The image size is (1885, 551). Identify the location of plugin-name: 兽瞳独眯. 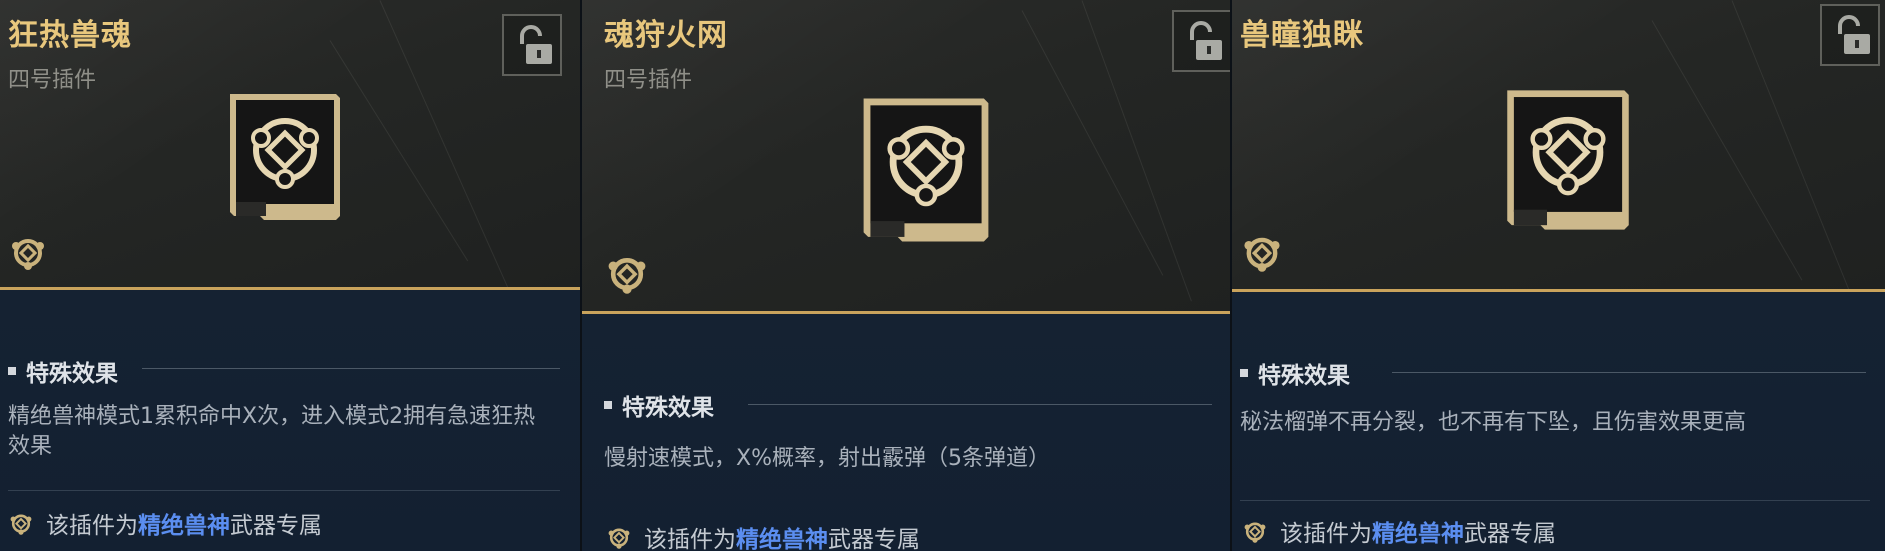
(1302, 35).